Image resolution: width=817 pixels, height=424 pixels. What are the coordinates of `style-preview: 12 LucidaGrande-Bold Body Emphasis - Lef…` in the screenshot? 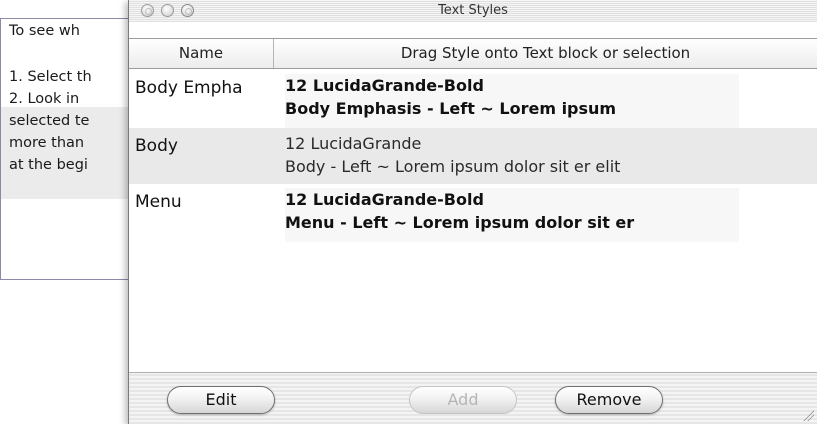 It's located at (512, 101).